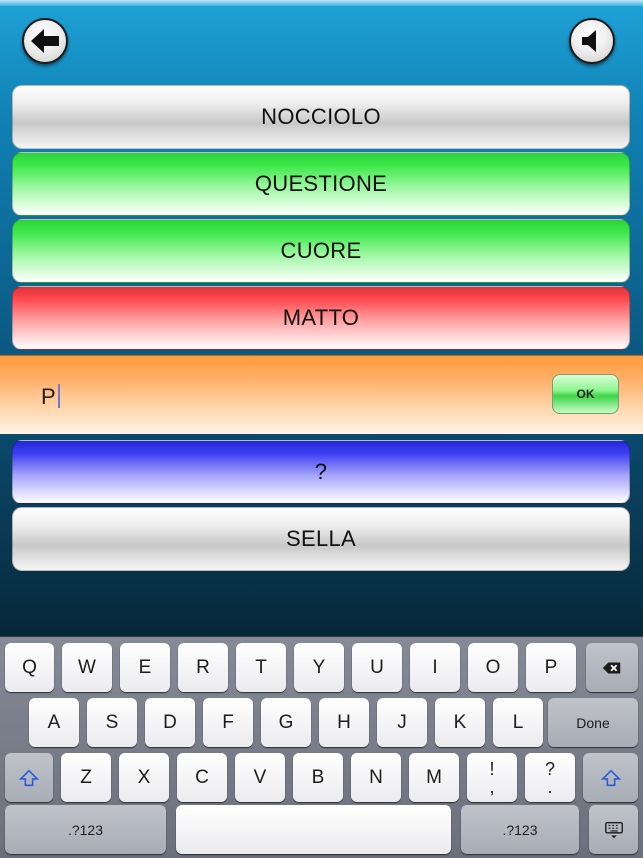 The width and height of the screenshot is (643, 858). What do you see at coordinates (550, 786) in the screenshot?
I see `key-label-bottom: .` at bounding box center [550, 786].